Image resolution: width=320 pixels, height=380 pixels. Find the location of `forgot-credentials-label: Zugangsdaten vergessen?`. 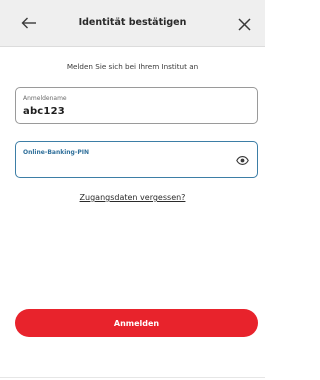

forgot-credentials-label: Zugangsdaten vergessen? is located at coordinates (133, 197).